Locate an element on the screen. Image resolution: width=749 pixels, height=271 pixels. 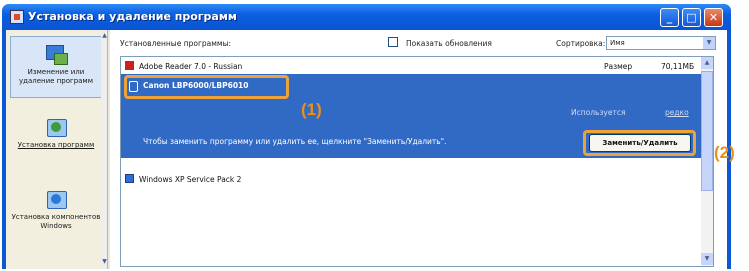
sidebar-item-windows-components: Установка компонентов Windows is located at coordinates (56, 217).